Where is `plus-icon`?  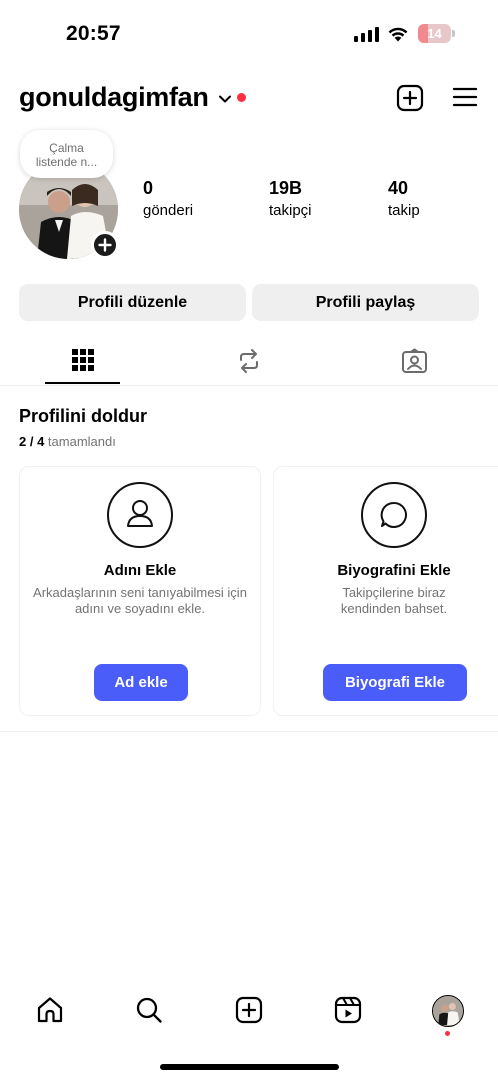 plus-icon is located at coordinates (105, 245).